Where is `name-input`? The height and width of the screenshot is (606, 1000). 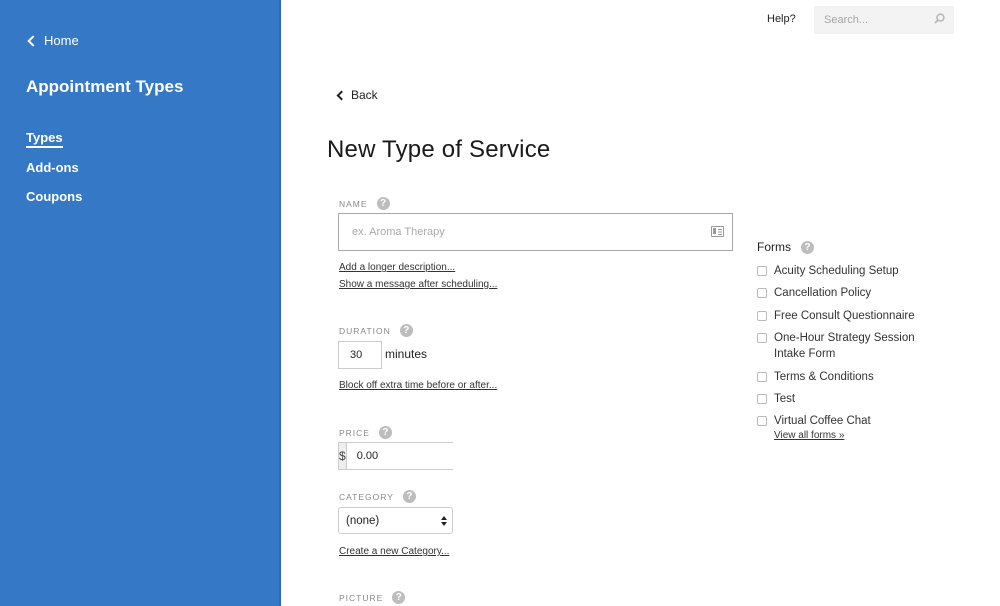
name-input is located at coordinates (522, 232).